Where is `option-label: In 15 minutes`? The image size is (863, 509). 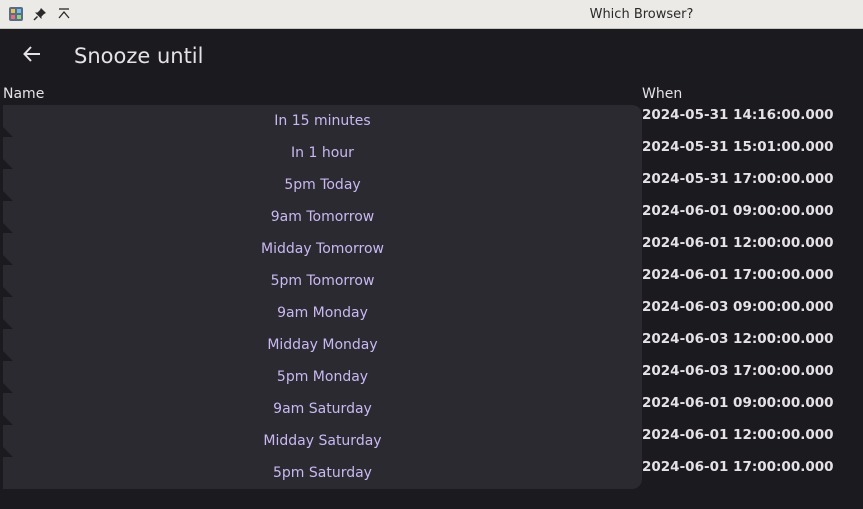 option-label: In 15 minutes is located at coordinates (322, 121).